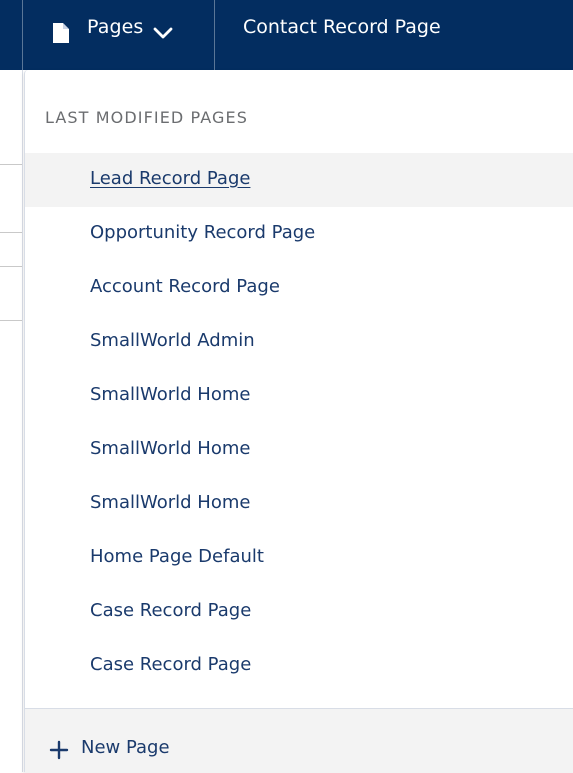 Image resolution: width=573 pixels, height=773 pixels. What do you see at coordinates (342, 27) in the screenshot?
I see `current-page-title: Contact Record Page` at bounding box center [342, 27].